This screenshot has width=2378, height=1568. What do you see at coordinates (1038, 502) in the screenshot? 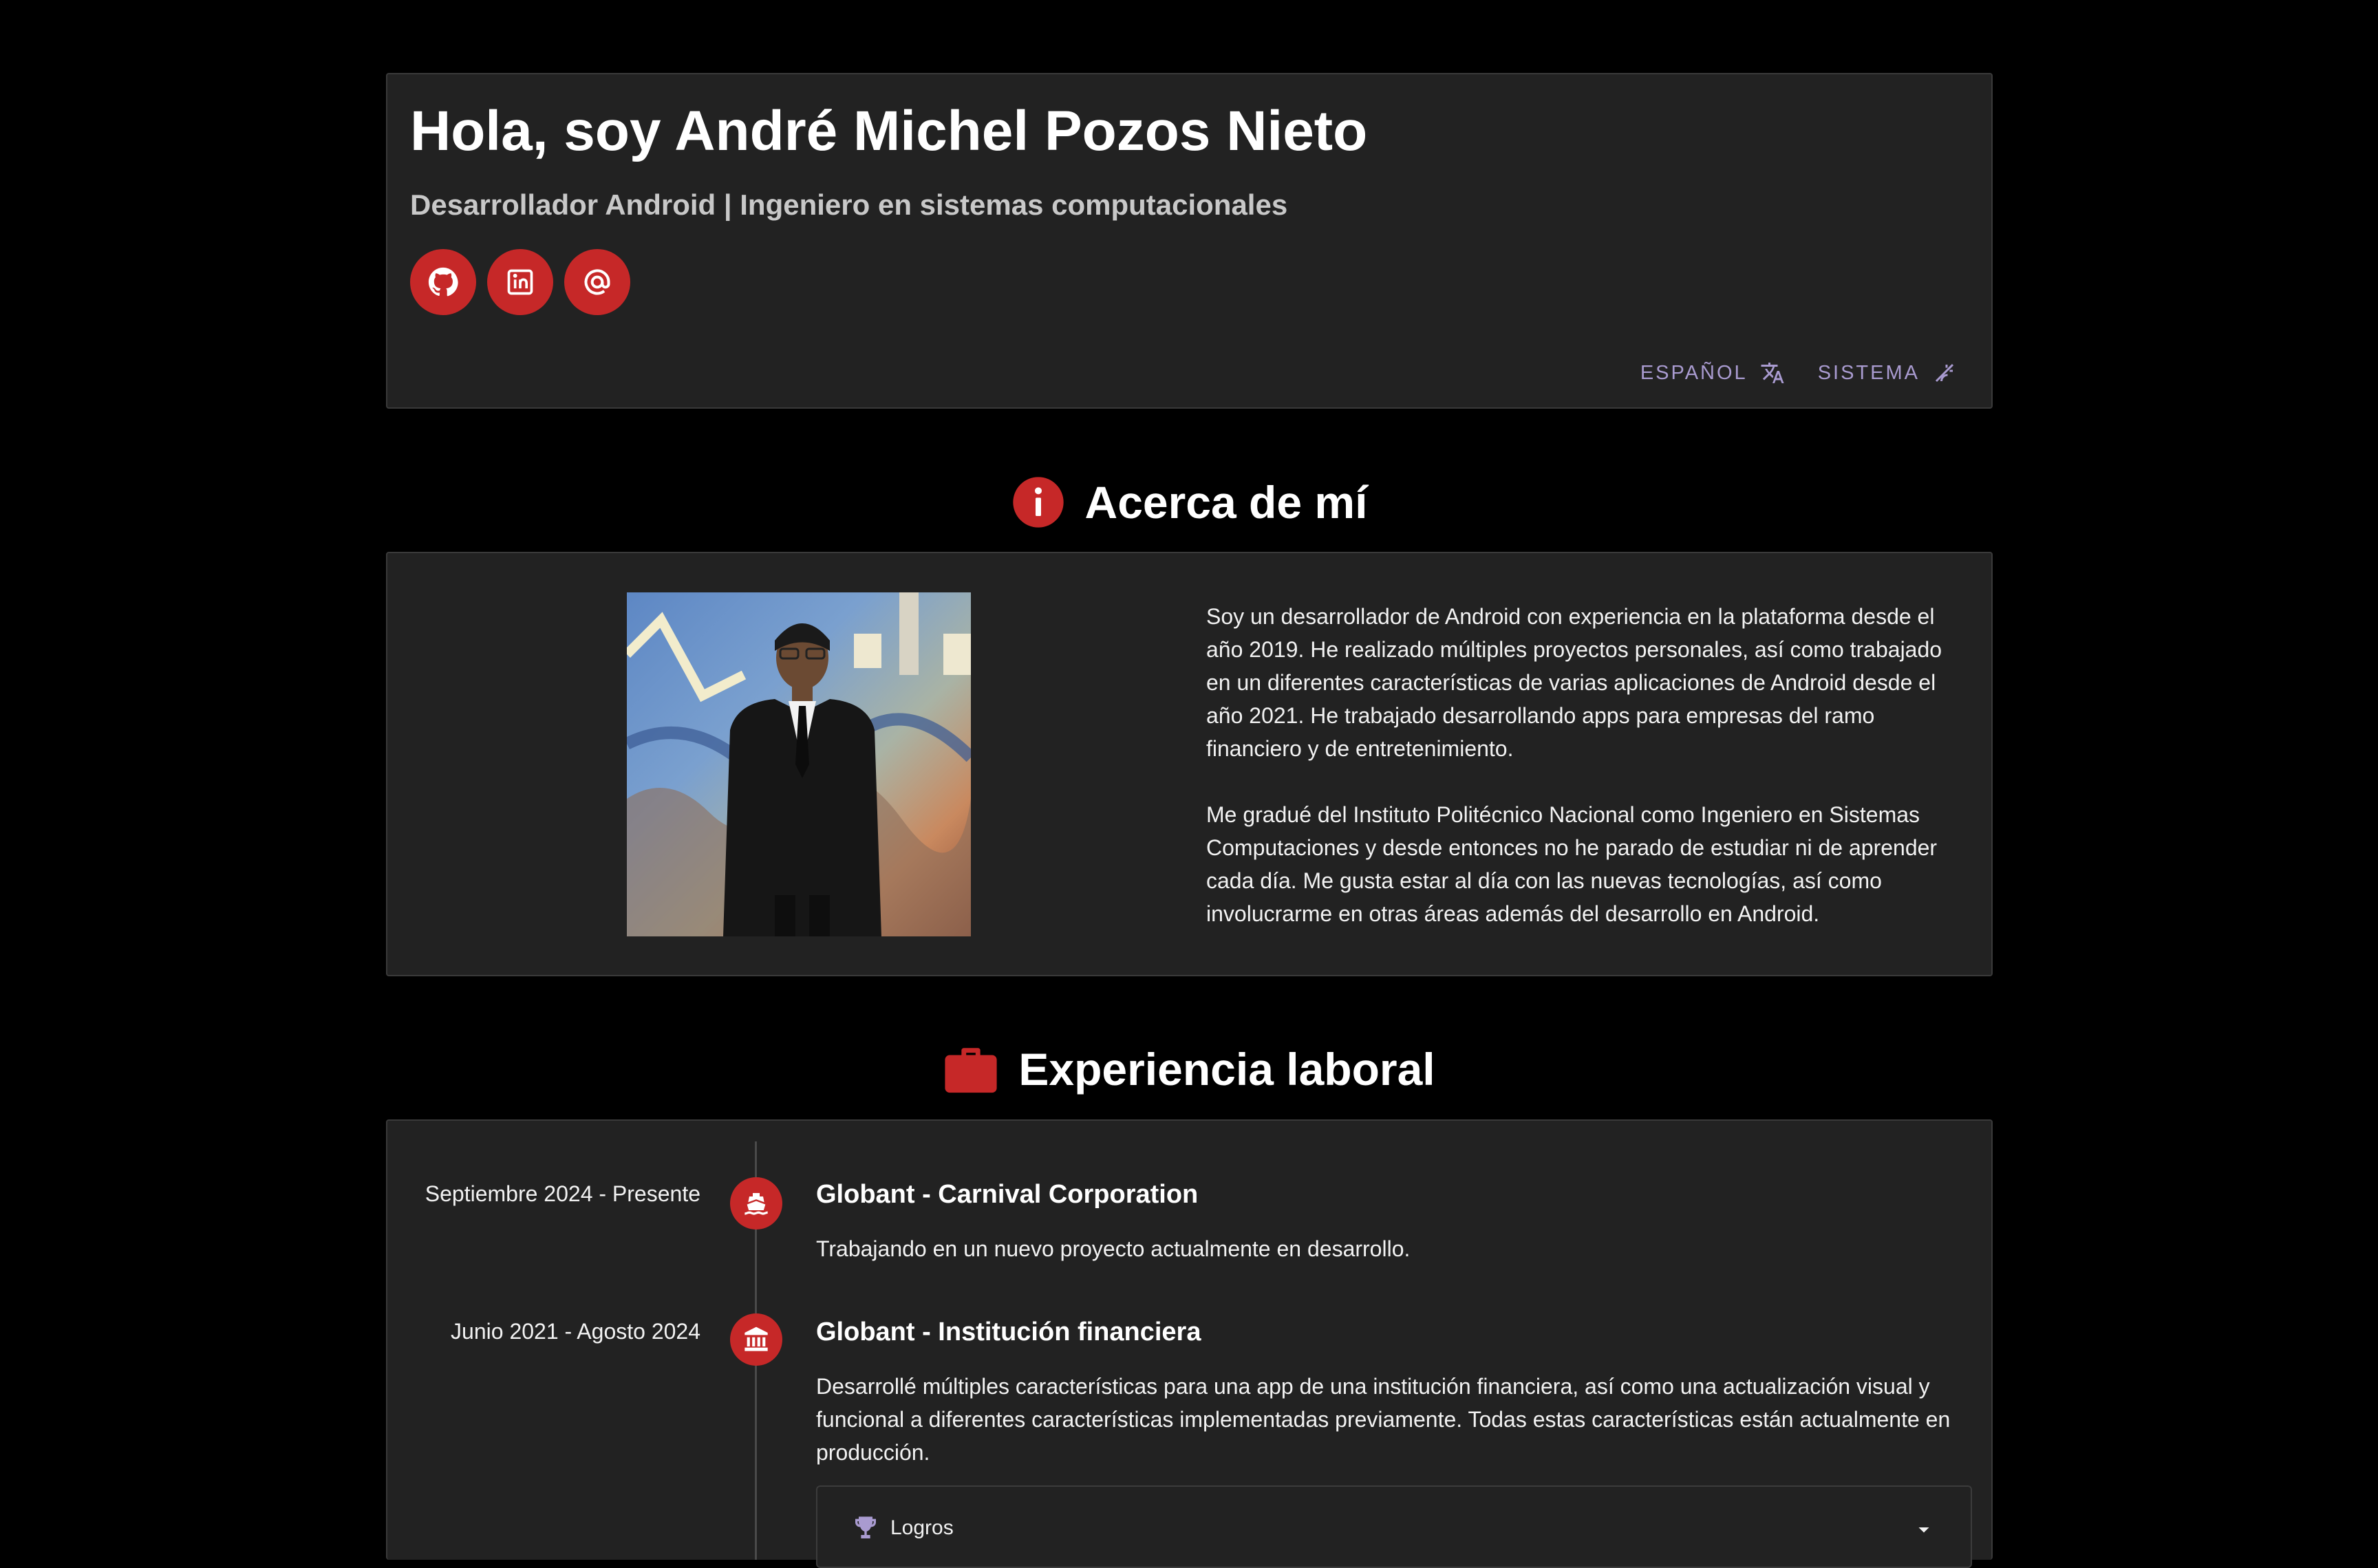
I see `info-icon` at bounding box center [1038, 502].